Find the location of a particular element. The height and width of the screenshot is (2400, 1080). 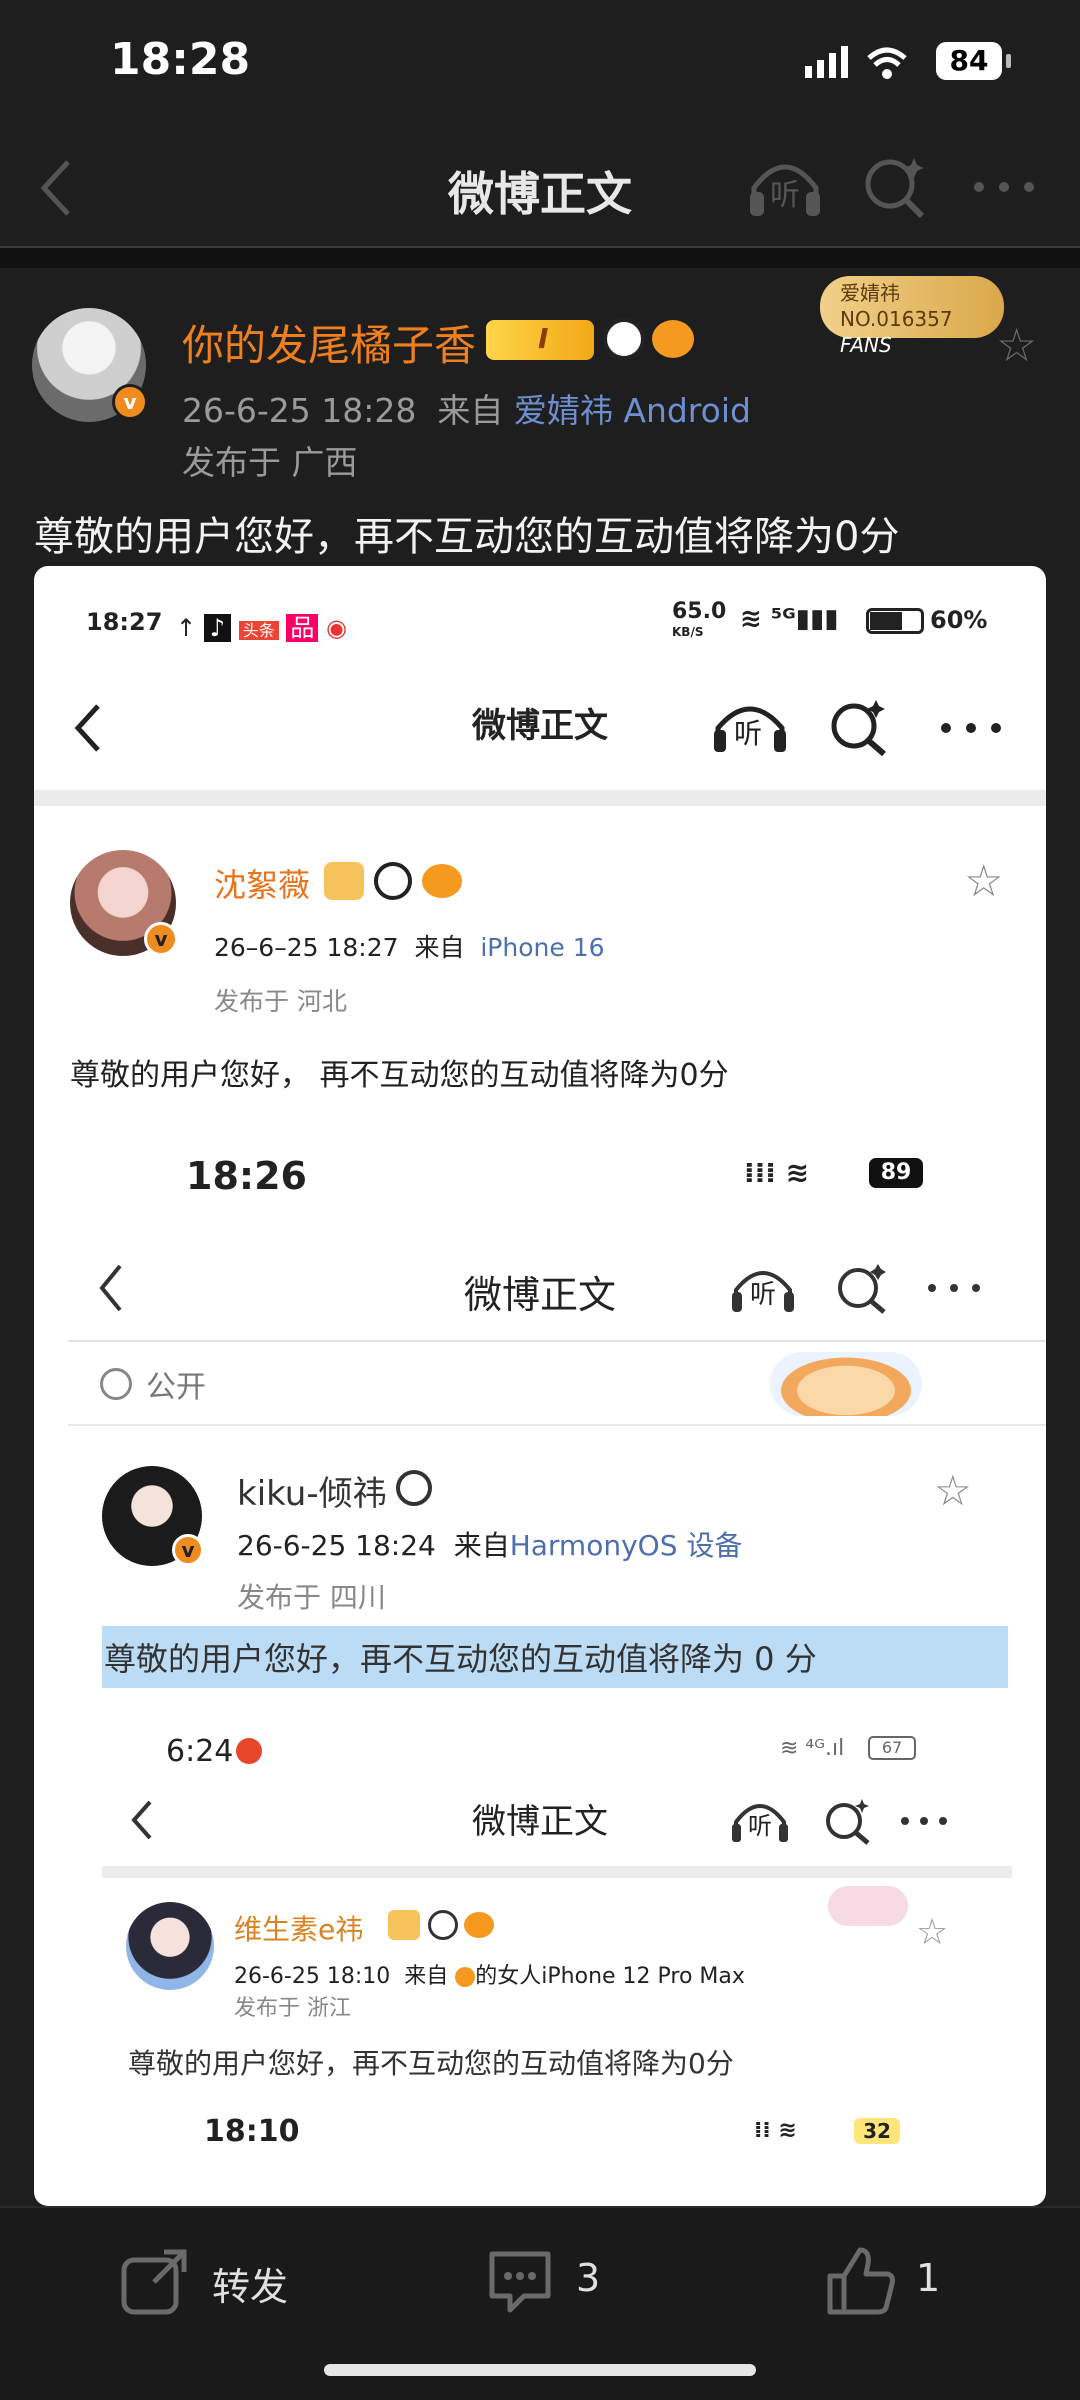

ss2-battery: 89 is located at coordinates (896, 1173).